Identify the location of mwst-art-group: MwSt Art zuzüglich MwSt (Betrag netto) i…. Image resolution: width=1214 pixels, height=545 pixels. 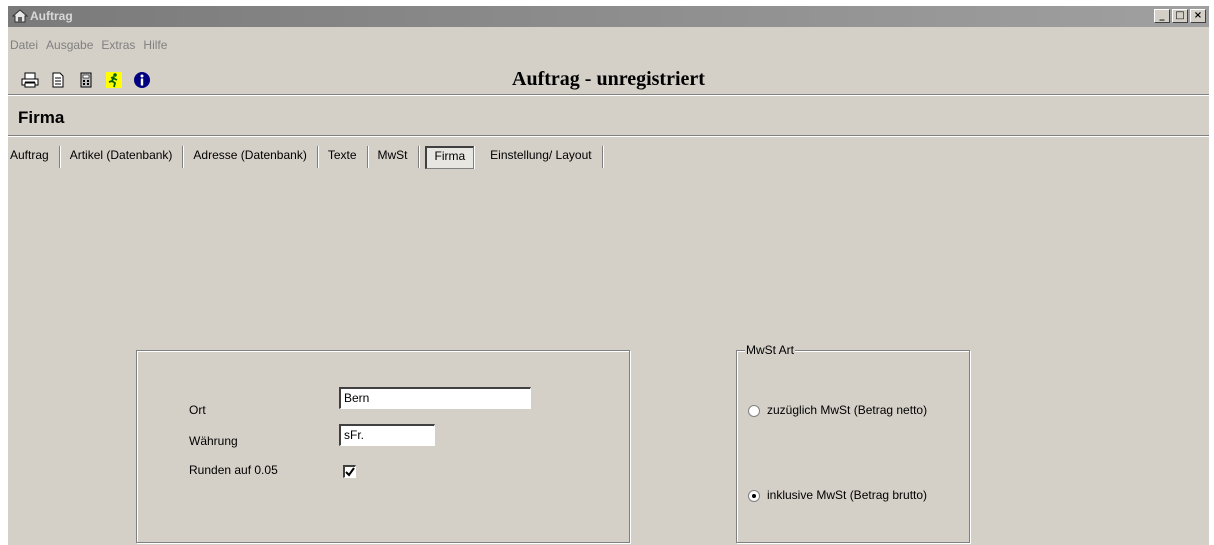
(853, 443).